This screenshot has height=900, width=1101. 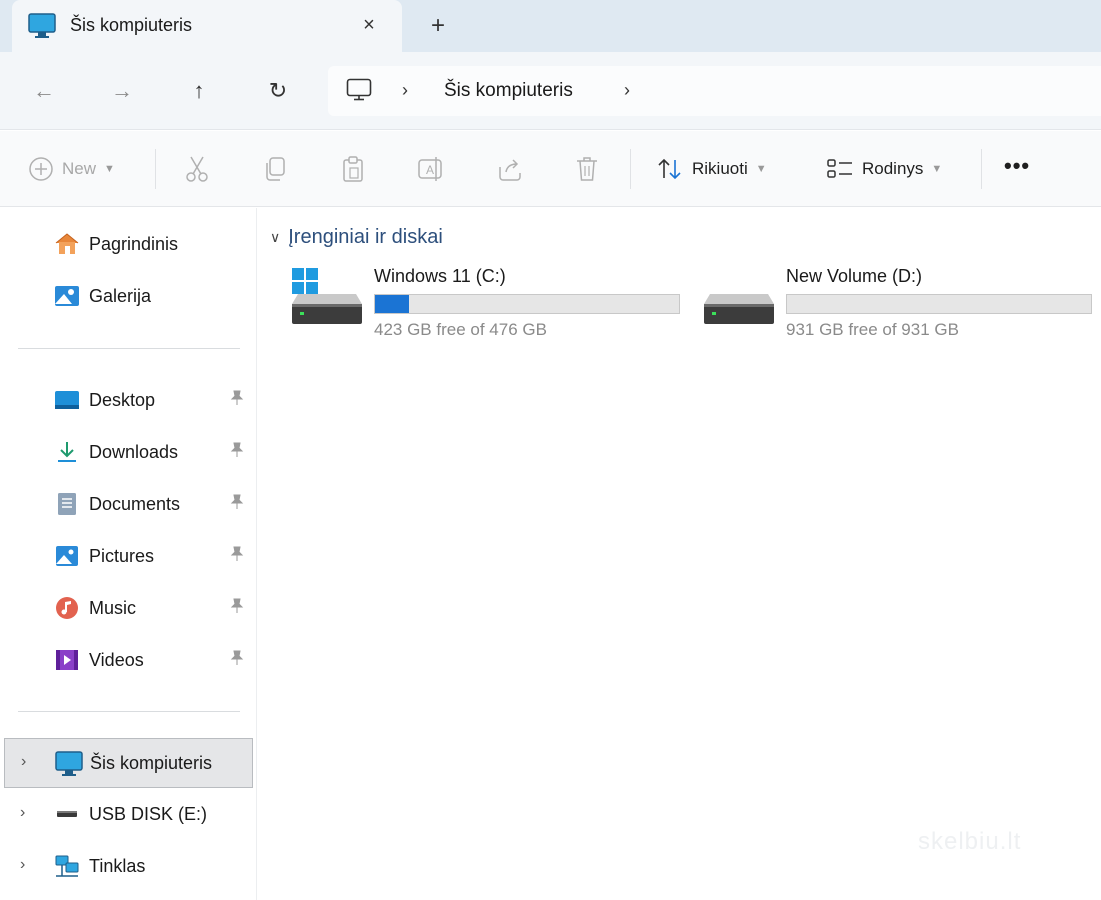 What do you see at coordinates (79, 168) in the screenshot?
I see `new-label: New` at bounding box center [79, 168].